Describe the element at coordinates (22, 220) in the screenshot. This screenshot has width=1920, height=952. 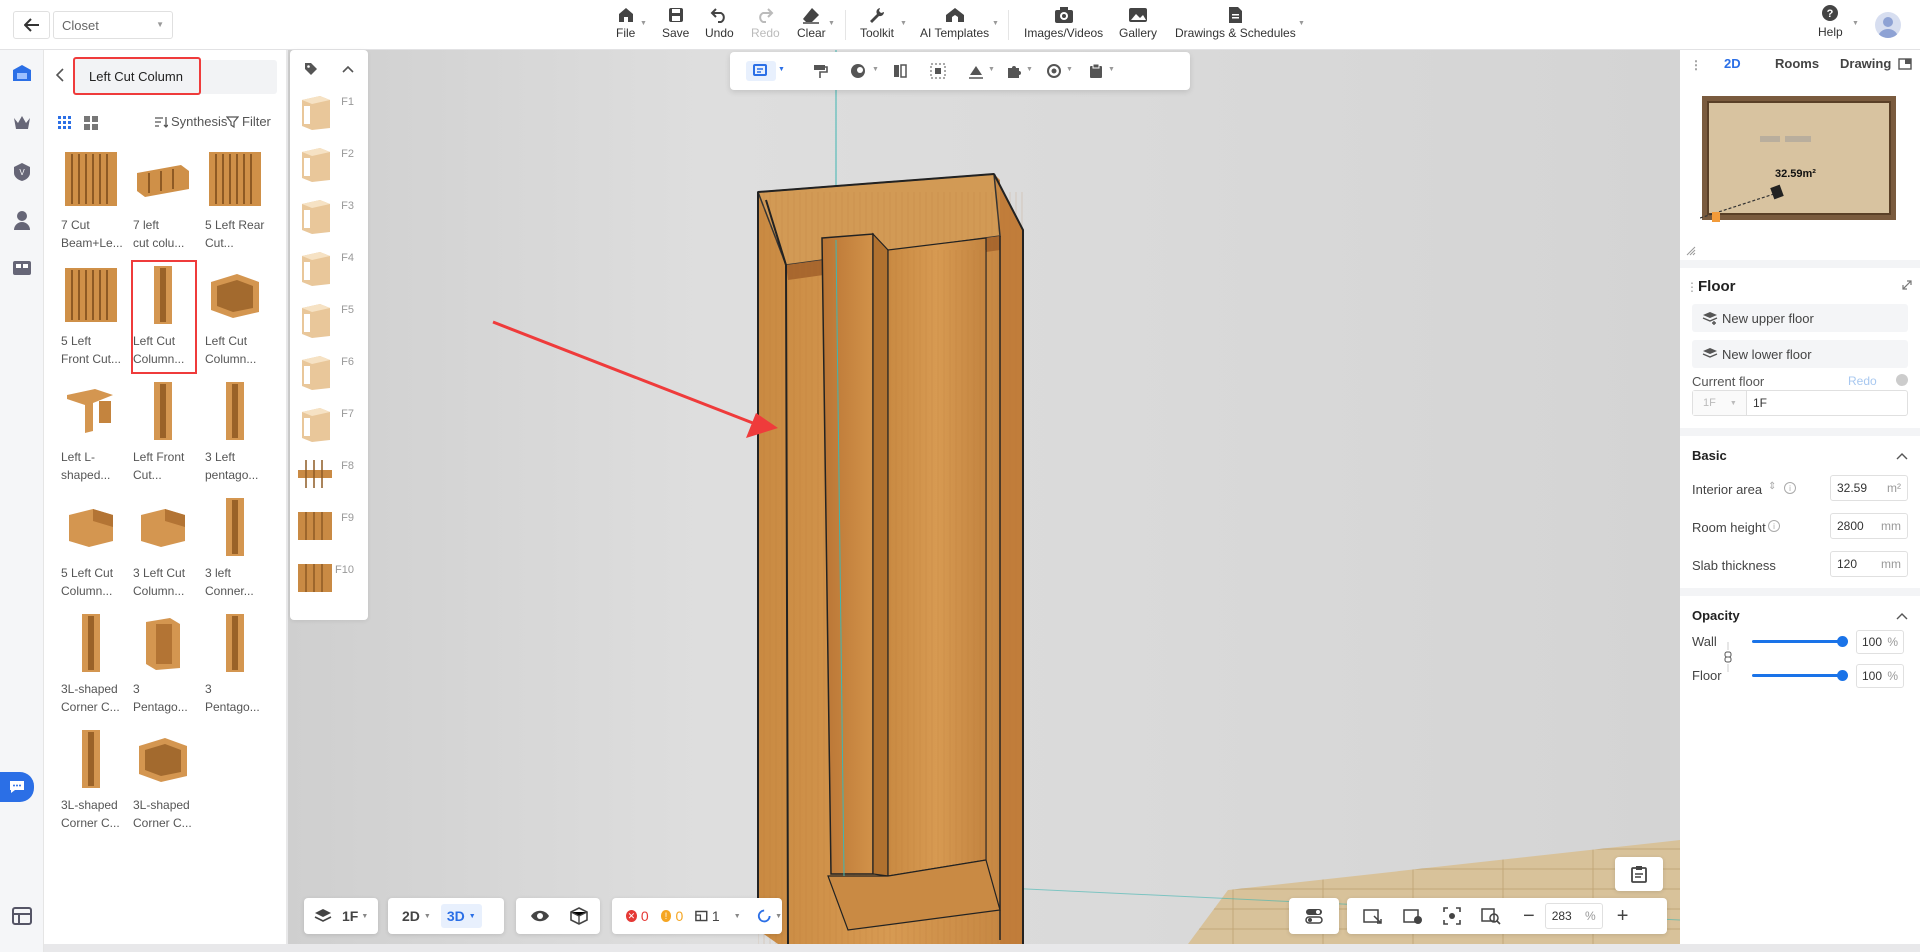
I see `person-icon` at that location.